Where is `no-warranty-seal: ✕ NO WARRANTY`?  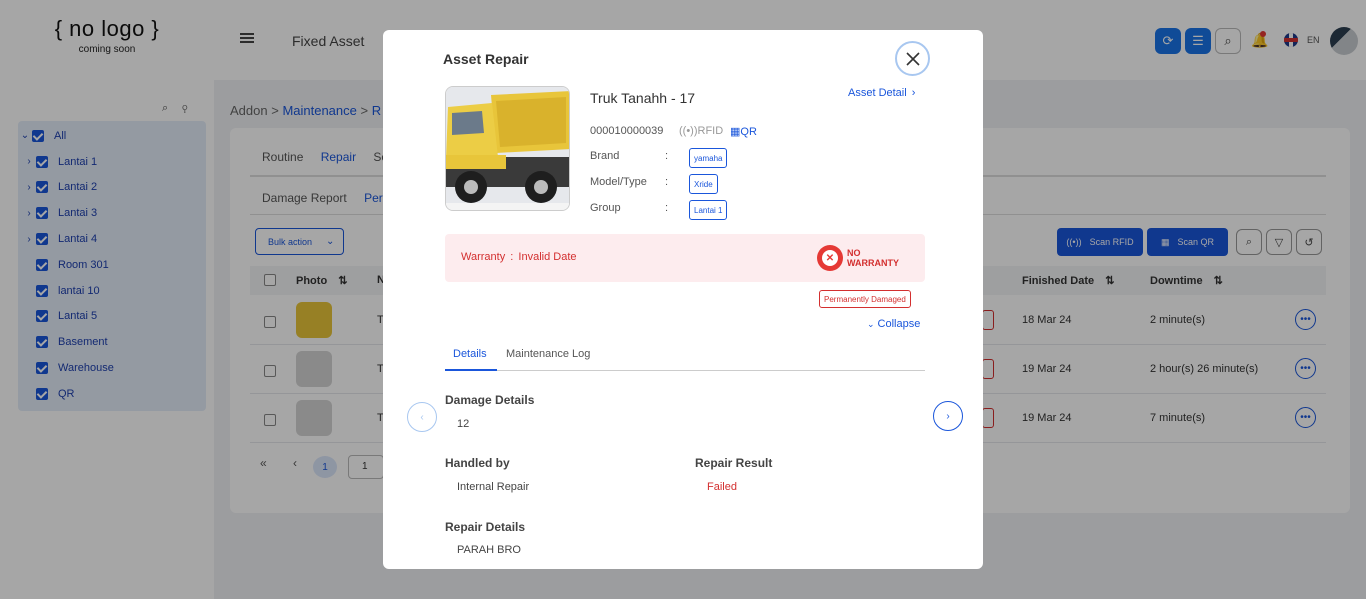
no-warranty-seal: ✕ NO WARRANTY is located at coordinates (858, 258).